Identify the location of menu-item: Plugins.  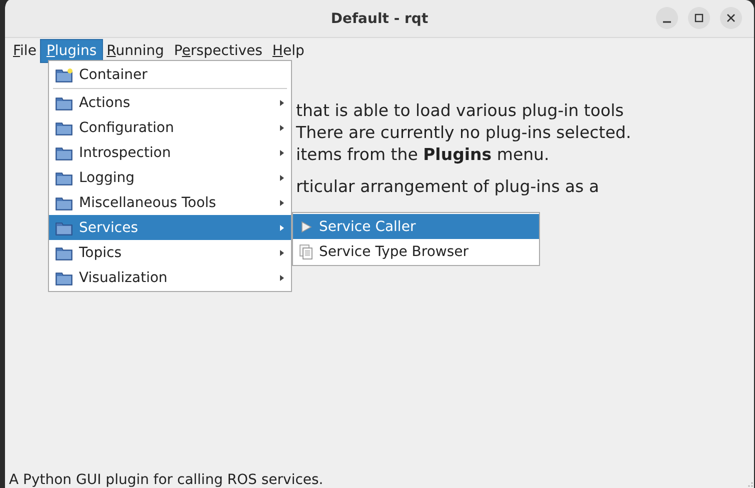
(71, 51).